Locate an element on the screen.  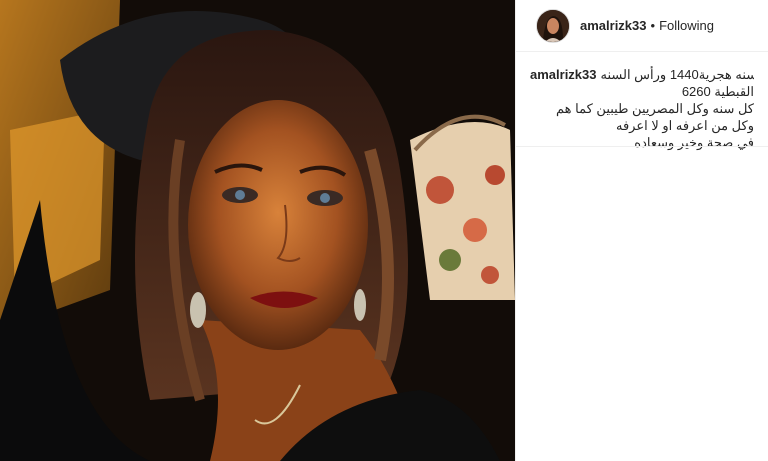
caption-line-1: بداية سنه هجرية1440 ورأس السنه is located at coordinates (677, 74).